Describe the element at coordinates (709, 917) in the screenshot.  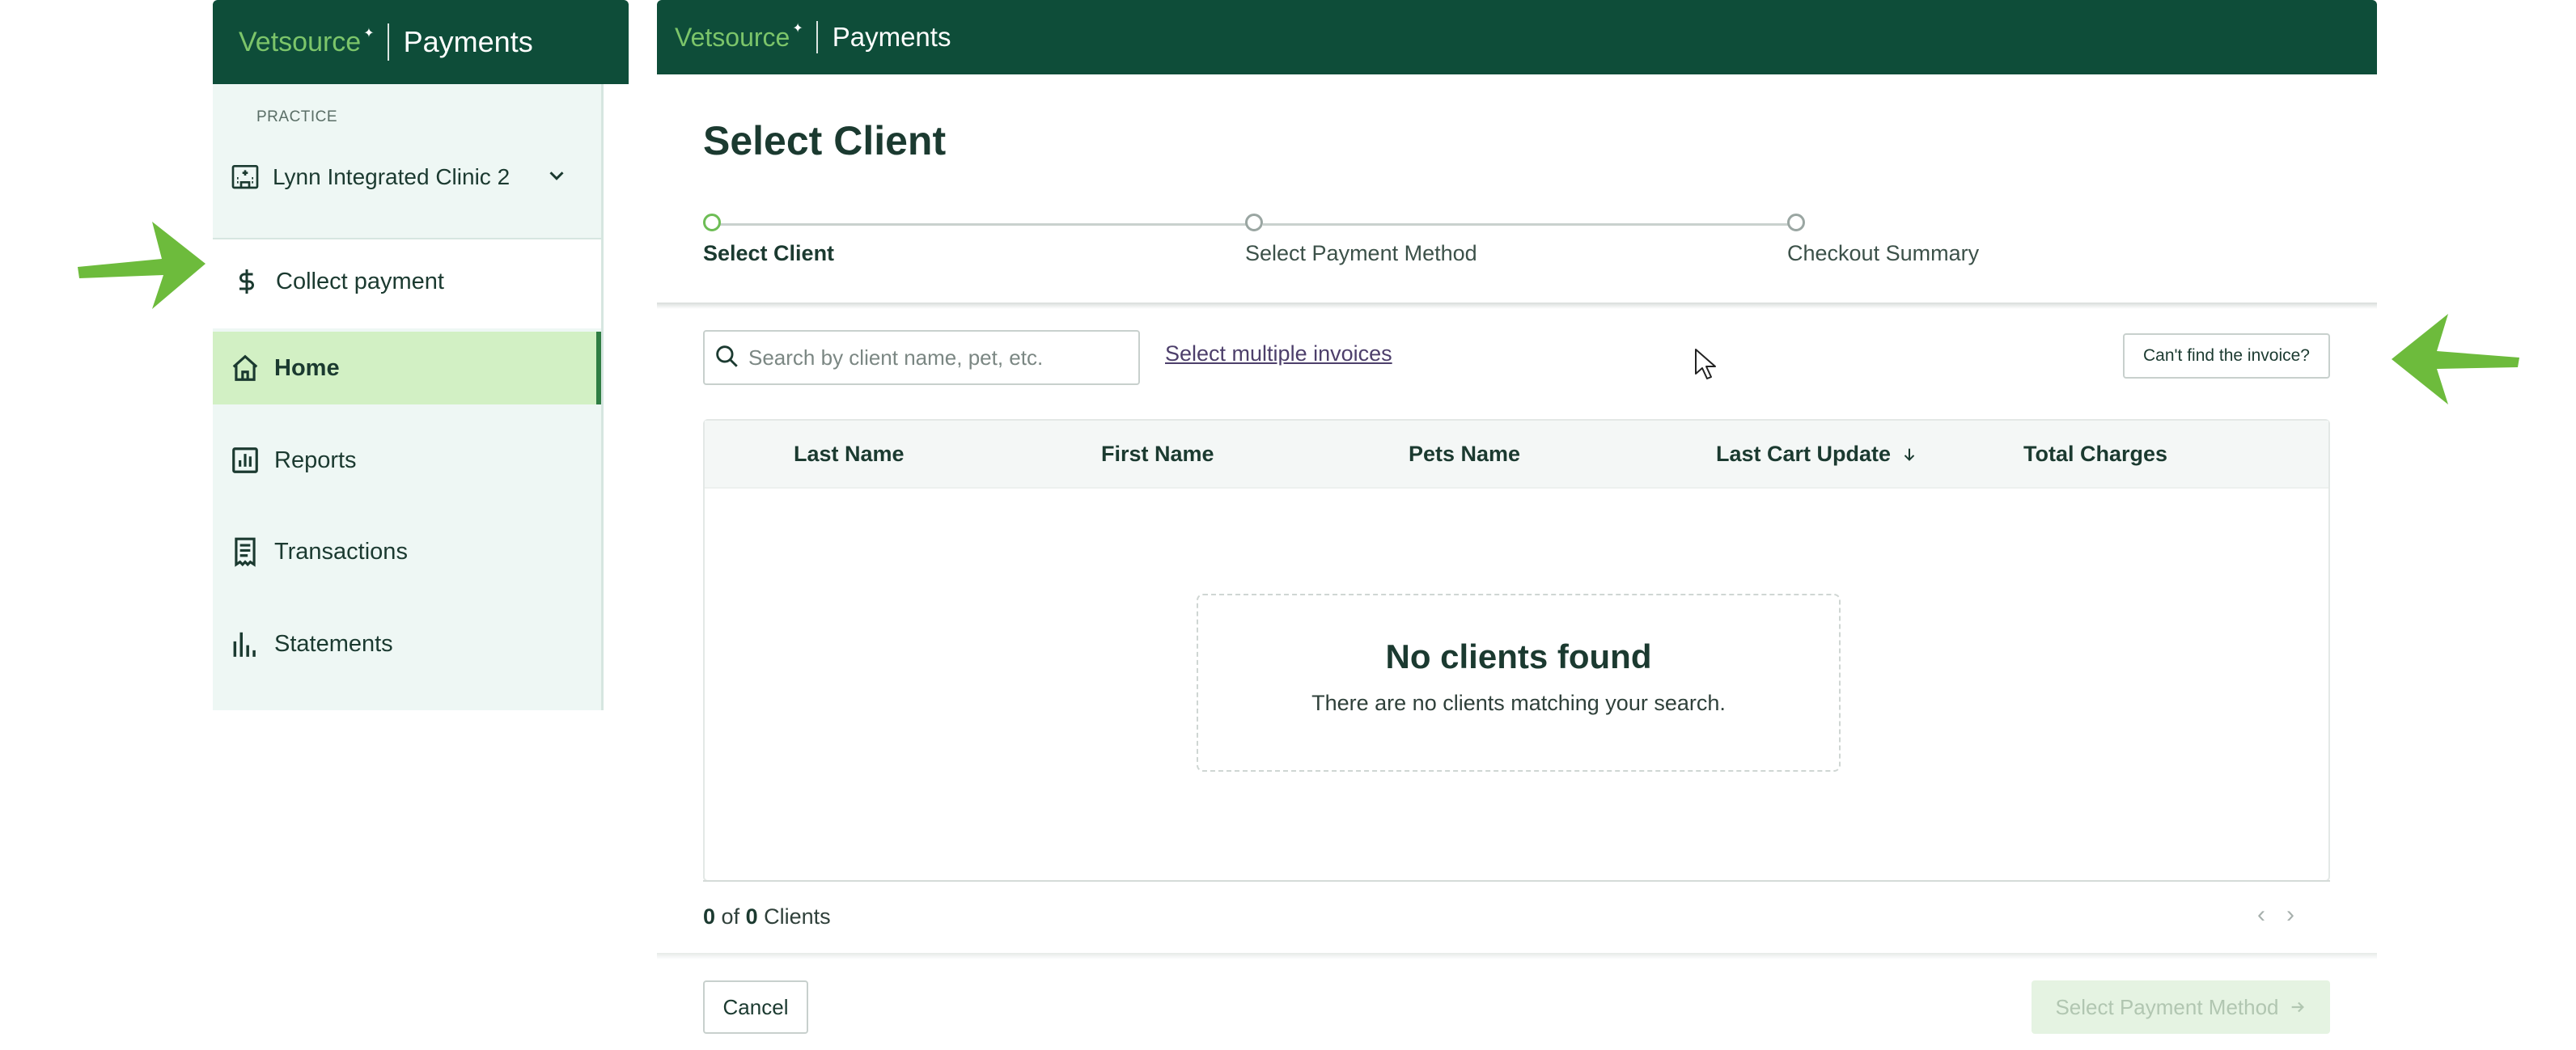
I see `shown-count: 0` at that location.